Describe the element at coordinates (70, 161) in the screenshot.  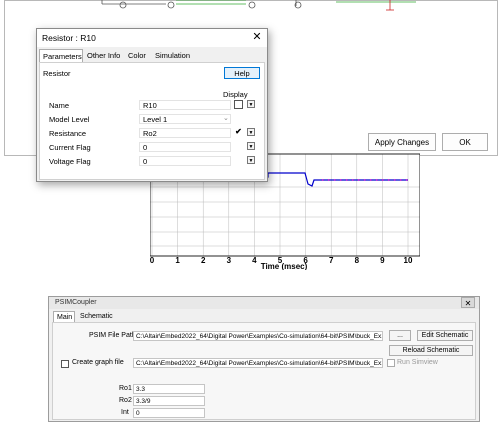
I see `param-label-voltage-flag: Voltage Flag` at that location.